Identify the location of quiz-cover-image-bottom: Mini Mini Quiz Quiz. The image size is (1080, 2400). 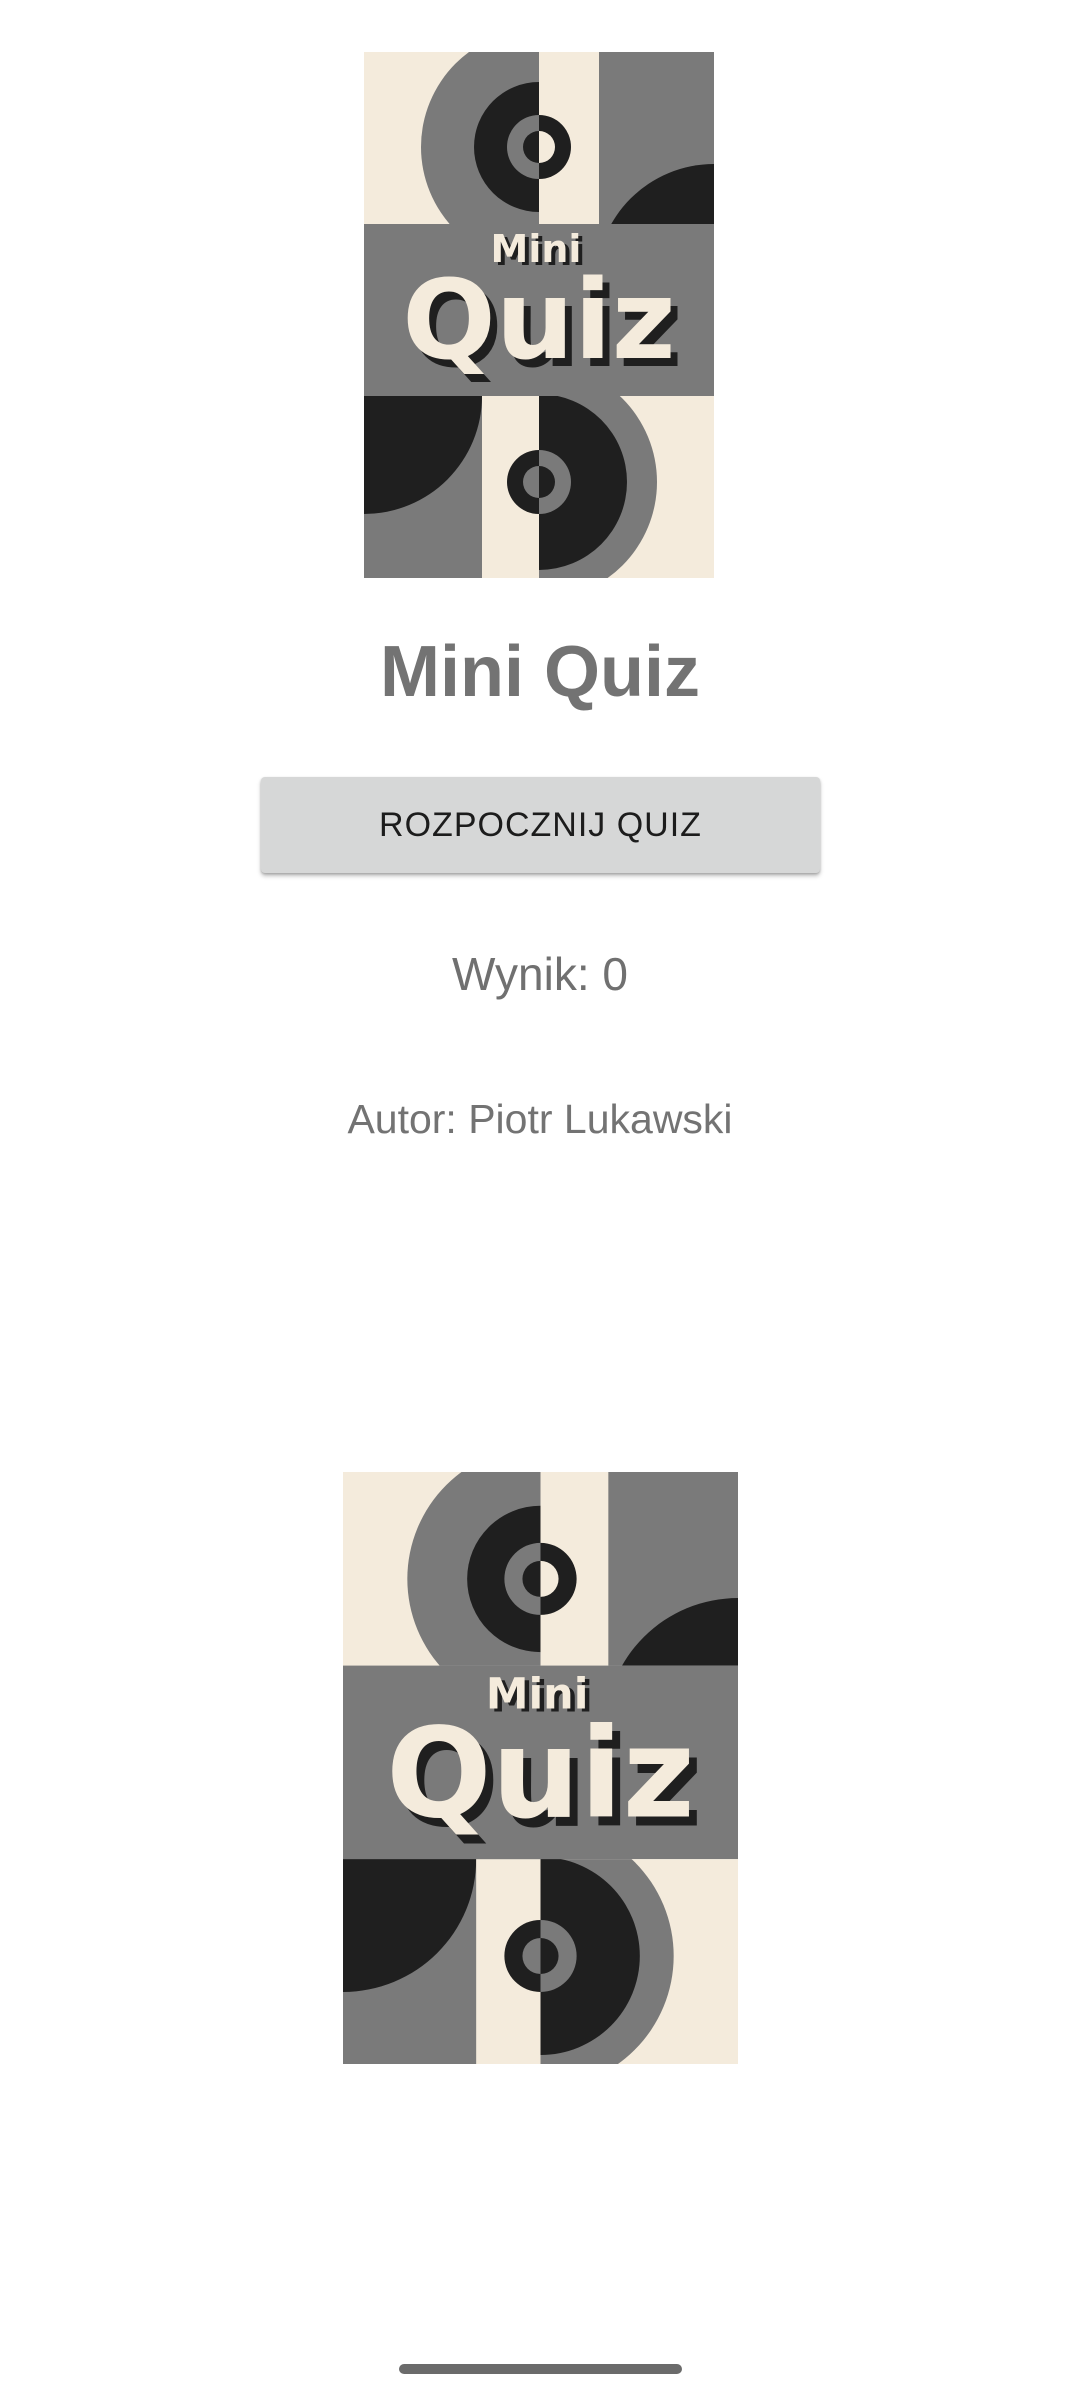
(540, 1768).